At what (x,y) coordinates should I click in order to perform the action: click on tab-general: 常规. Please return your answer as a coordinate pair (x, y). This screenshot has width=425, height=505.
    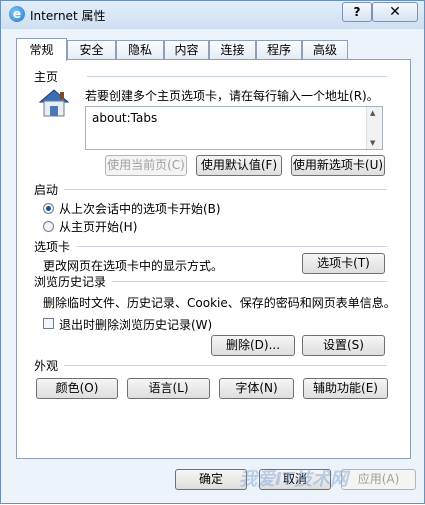
    Looking at the image, I should click on (41, 49).